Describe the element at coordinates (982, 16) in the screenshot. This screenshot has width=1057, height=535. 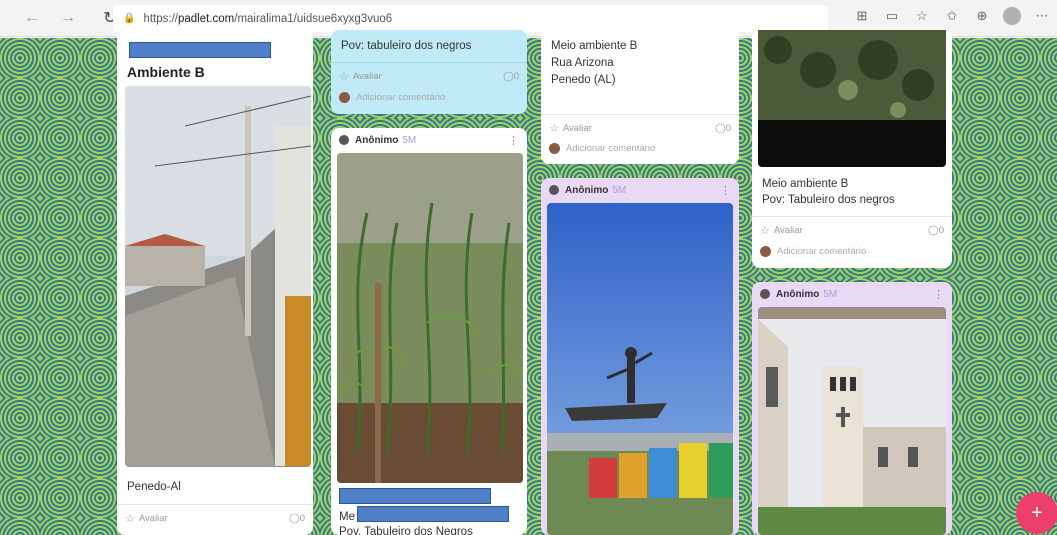
I see `collections-icon: ⊕` at that location.